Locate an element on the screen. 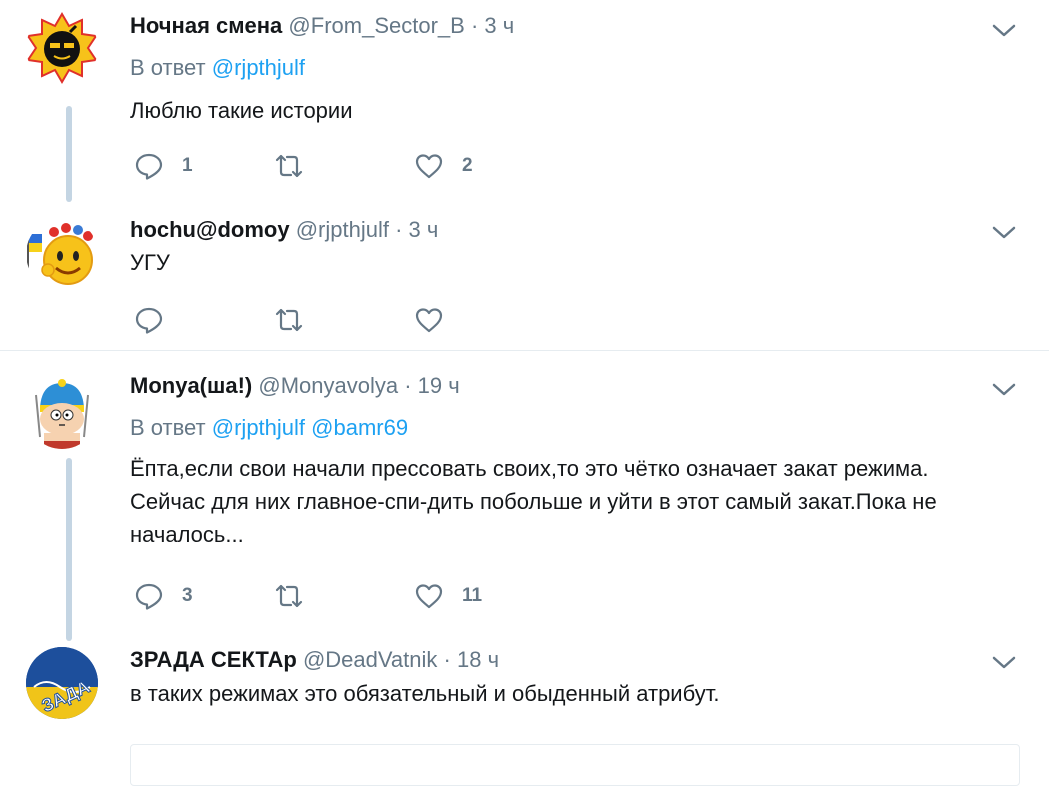 The image size is (1049, 786). reply-button is located at coordinates (158, 320).